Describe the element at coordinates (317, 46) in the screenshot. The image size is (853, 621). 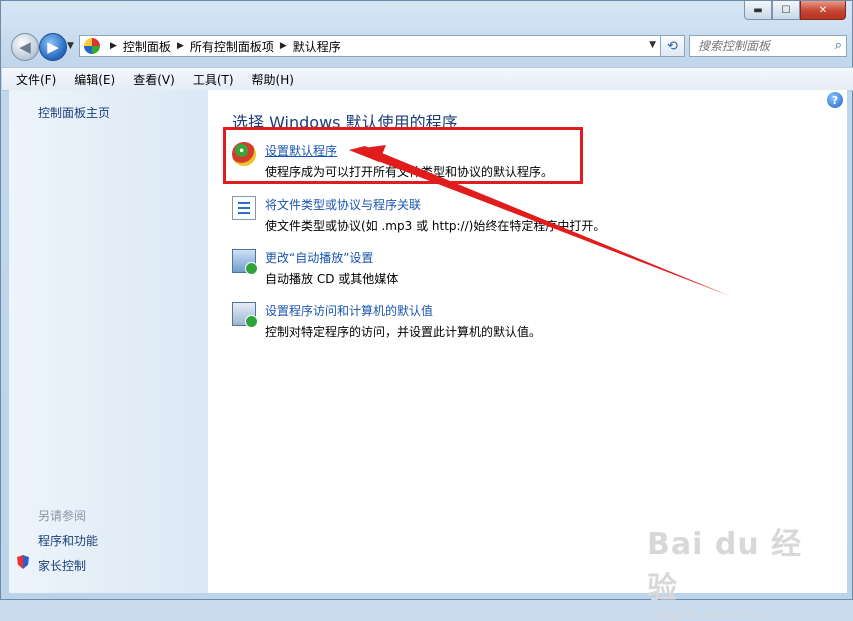
I see `breadcrumb-default-programs: 默认程序` at that location.